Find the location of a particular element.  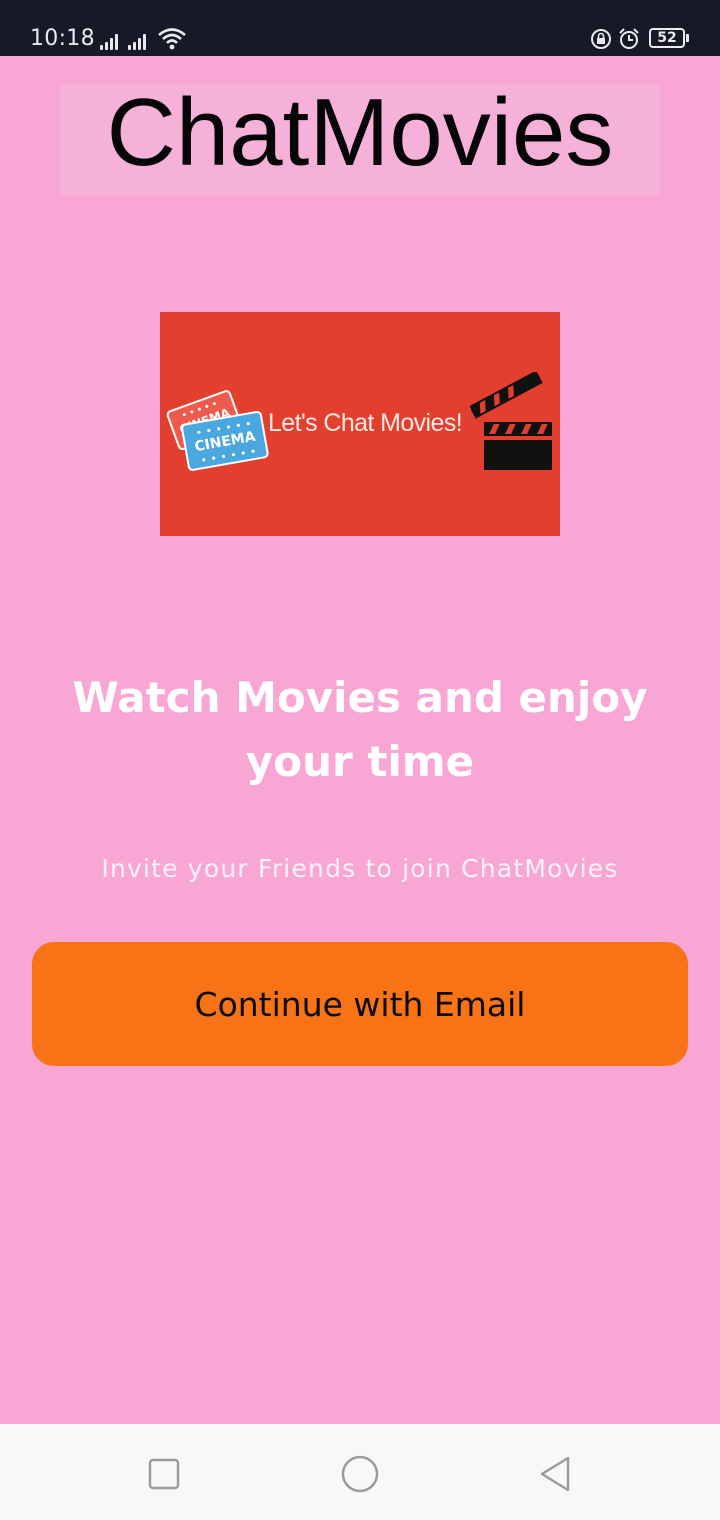

battery-tip is located at coordinates (687, 38).